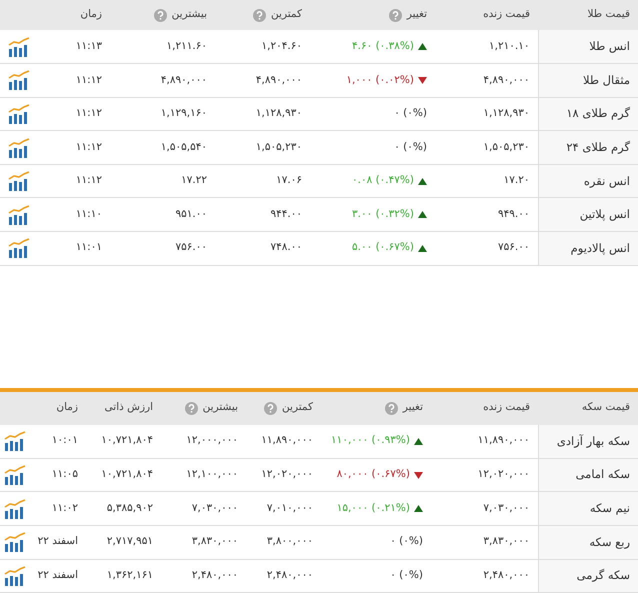 Image resolution: width=638 pixels, height=593 pixels. What do you see at coordinates (509, 46) in the screenshot?
I see `price-cell-text: ۱,۲۱۰.۱۰` at bounding box center [509, 46].